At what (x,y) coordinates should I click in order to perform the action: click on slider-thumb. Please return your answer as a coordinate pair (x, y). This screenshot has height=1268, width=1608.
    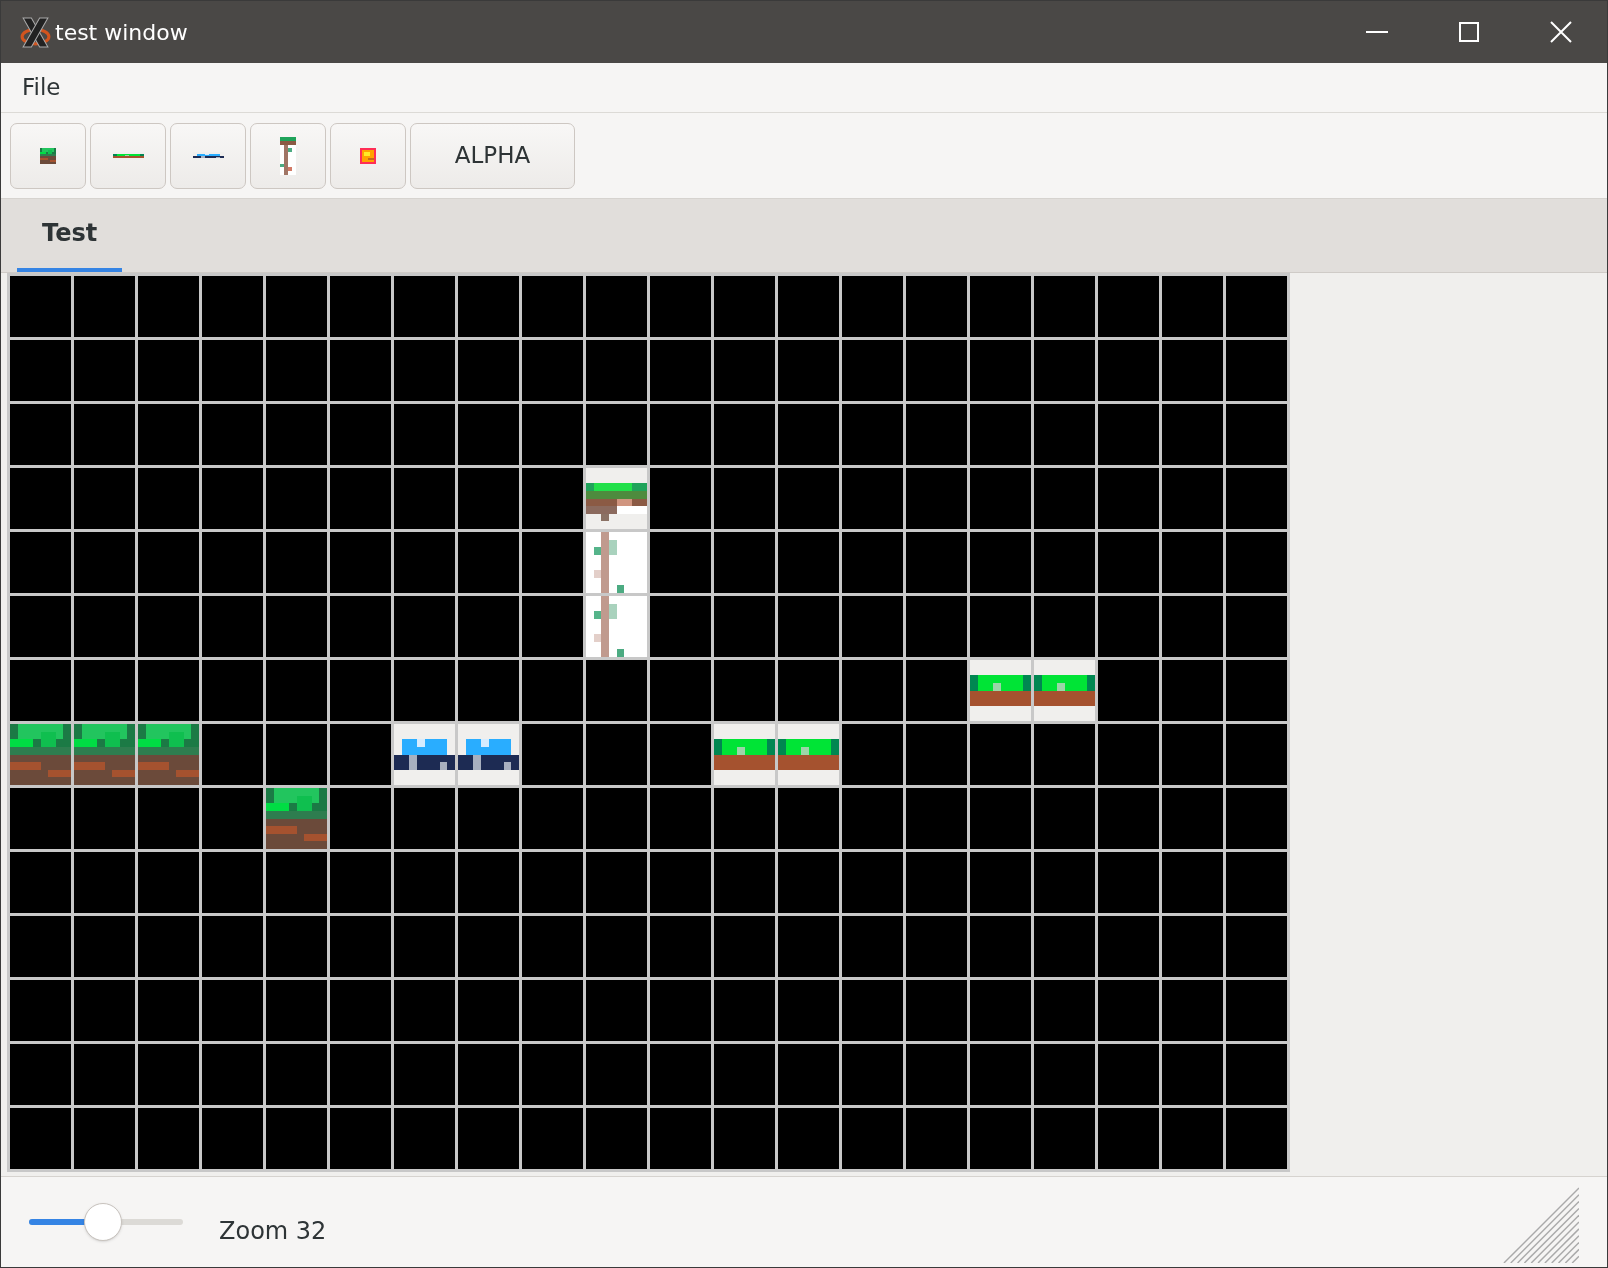
    Looking at the image, I should click on (102, 1222).